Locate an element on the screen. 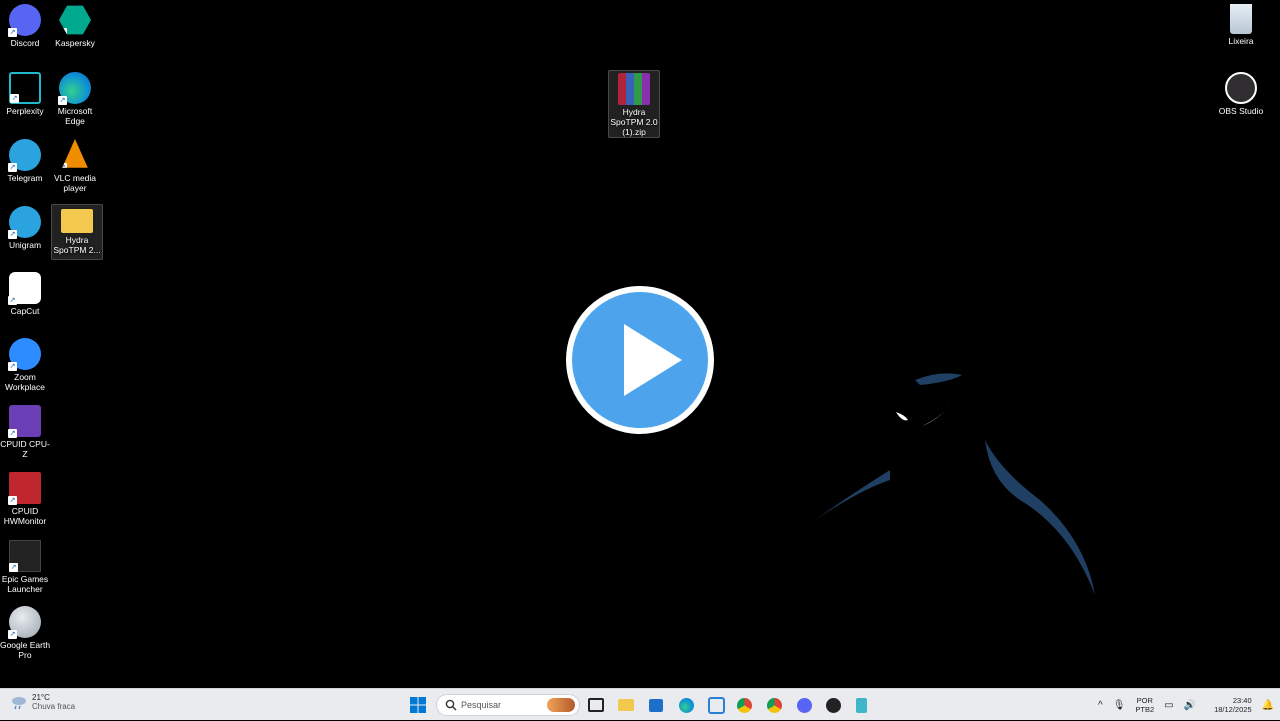 Image resolution: width=1280 pixels, height=721 pixels. desktop-icon-label: Google Earth Pro is located at coordinates (25, 650).